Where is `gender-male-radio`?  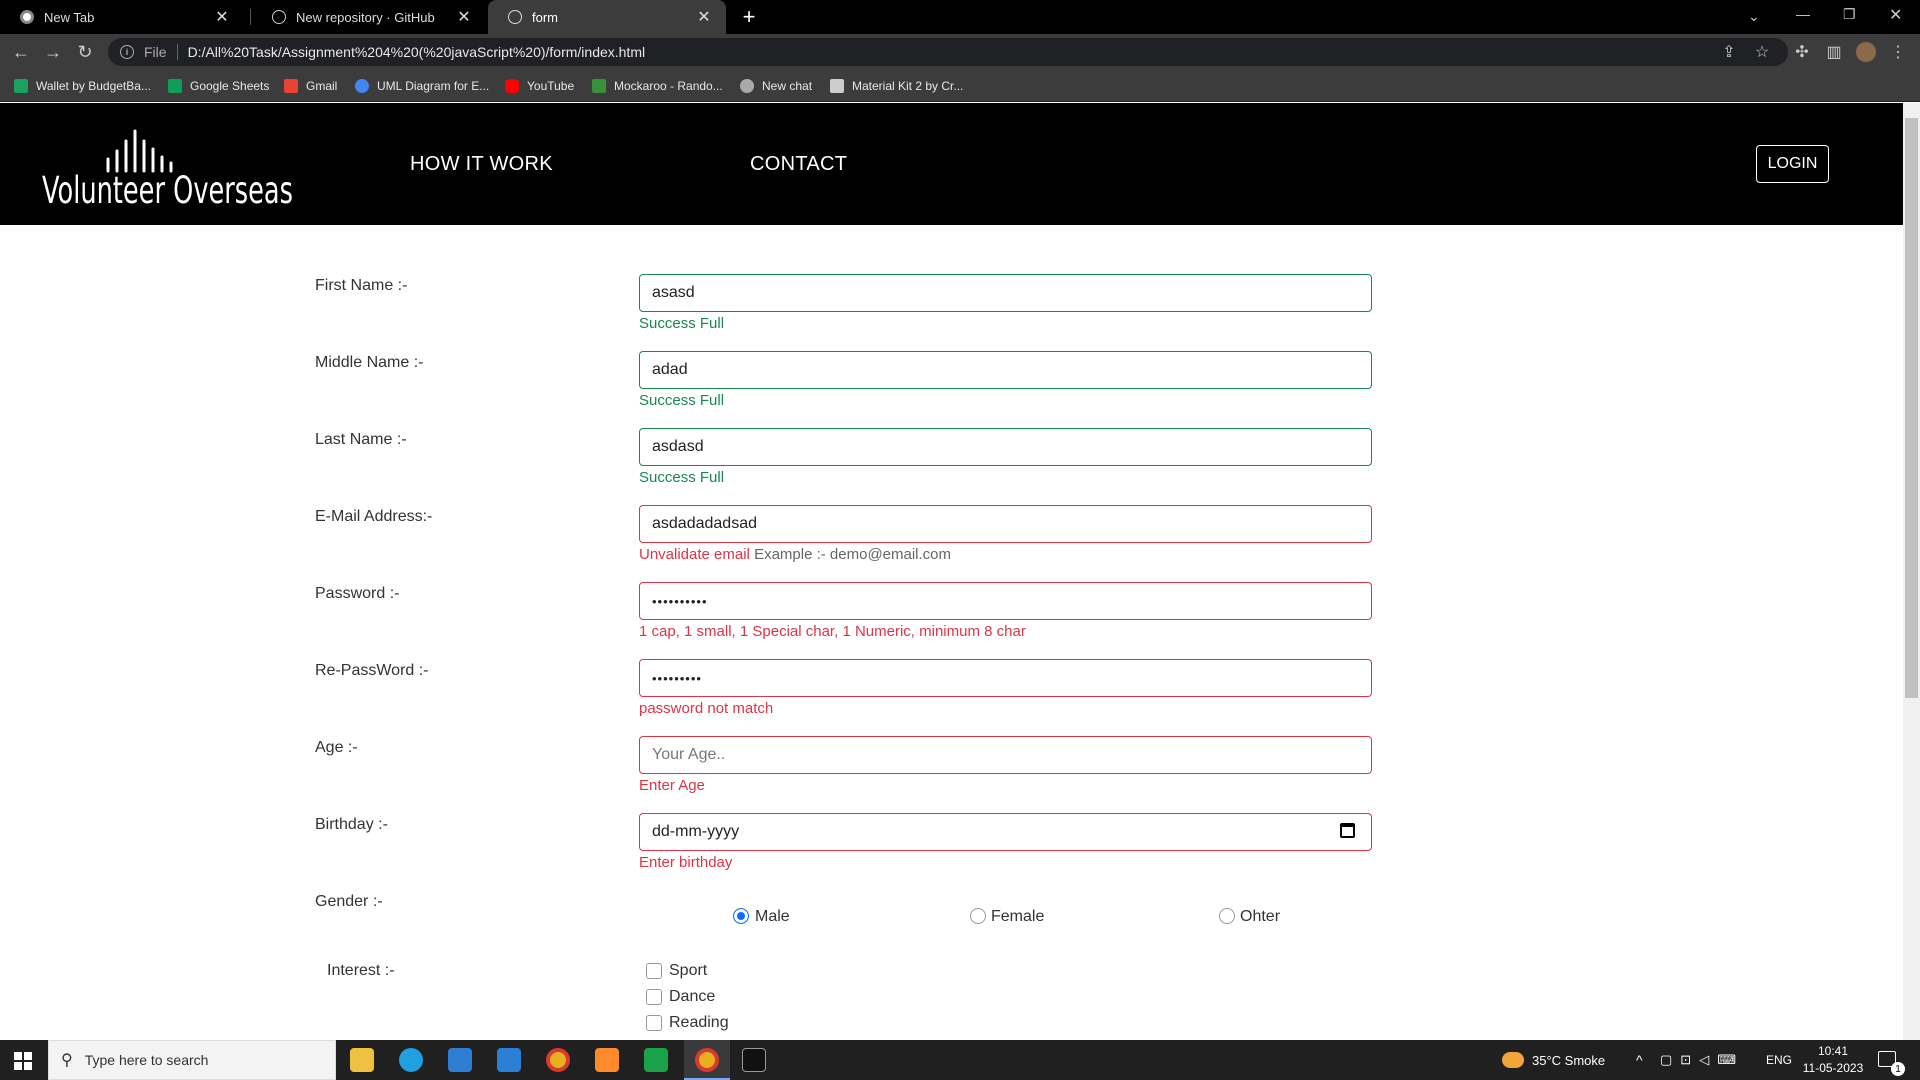 gender-male-radio is located at coordinates (741, 916).